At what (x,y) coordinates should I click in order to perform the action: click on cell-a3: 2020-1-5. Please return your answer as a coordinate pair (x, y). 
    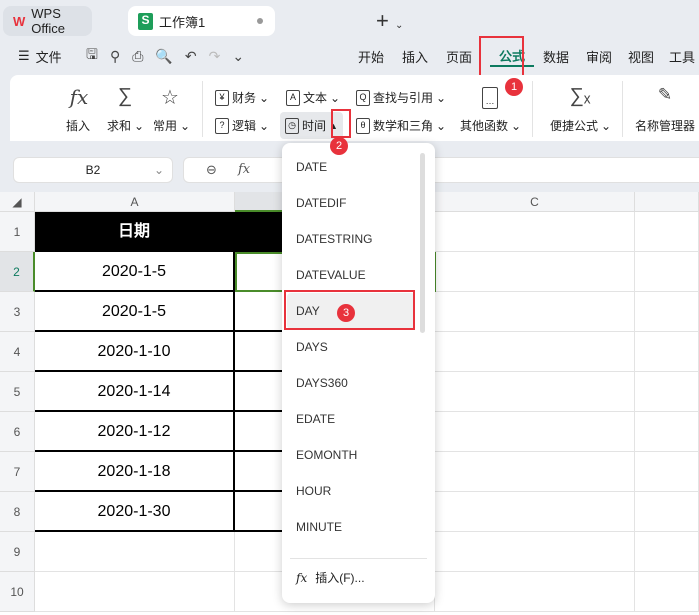
    Looking at the image, I should click on (135, 312).